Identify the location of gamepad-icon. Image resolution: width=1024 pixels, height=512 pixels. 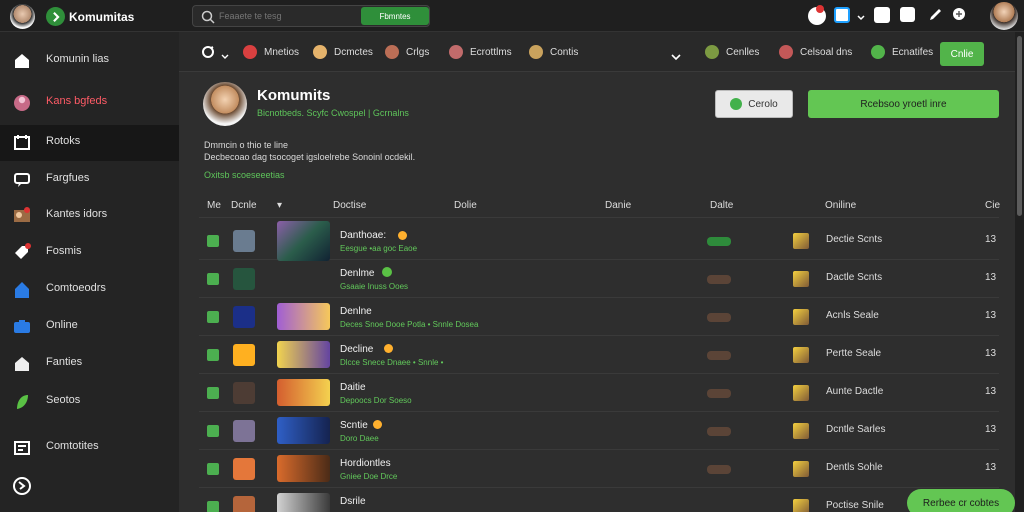
(959, 14).